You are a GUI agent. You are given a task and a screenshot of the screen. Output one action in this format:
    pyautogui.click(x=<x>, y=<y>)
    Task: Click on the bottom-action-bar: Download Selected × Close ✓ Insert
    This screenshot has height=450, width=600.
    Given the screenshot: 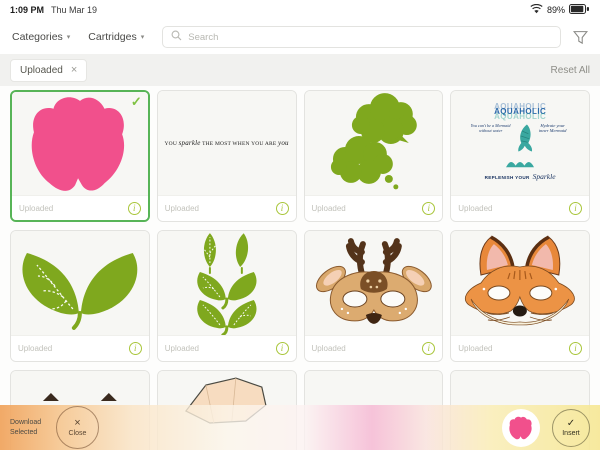 What is the action you would take?
    pyautogui.click(x=300, y=427)
    